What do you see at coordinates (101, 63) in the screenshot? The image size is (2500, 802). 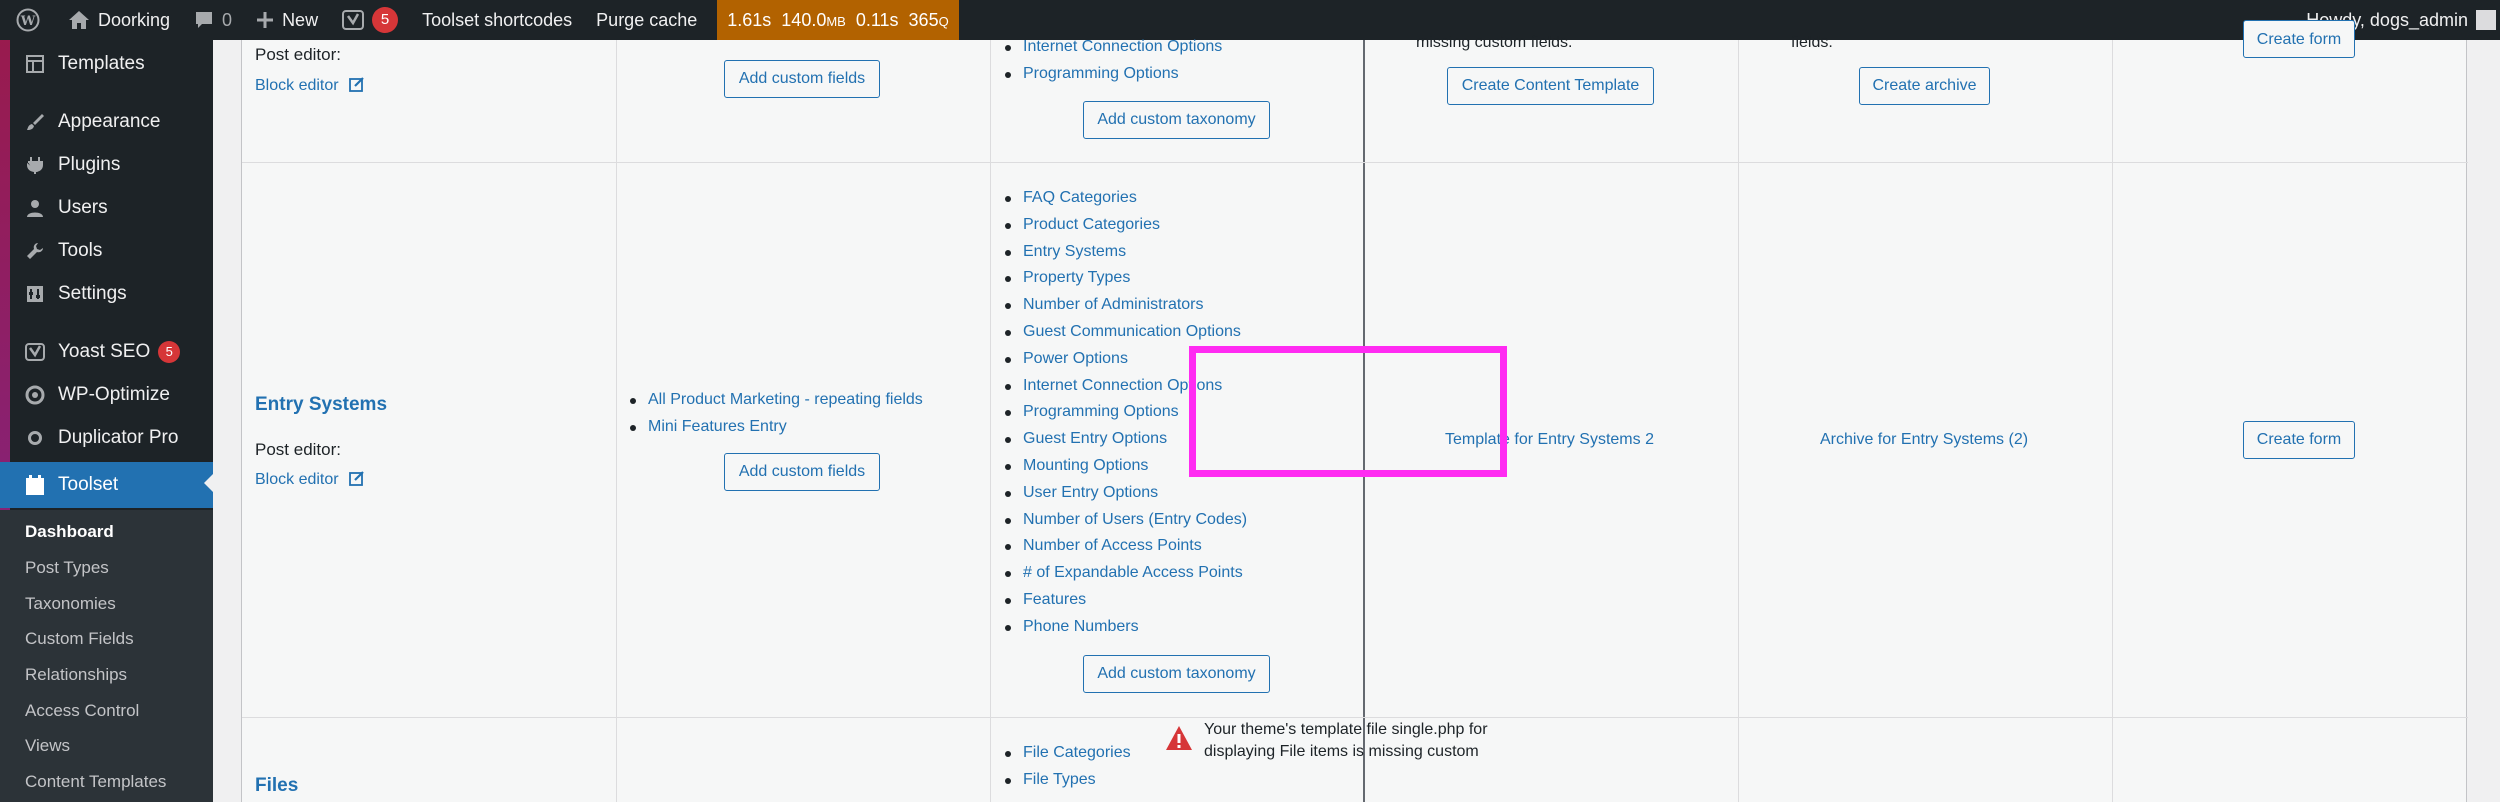 I see `sidebar-item-label: Templates` at bounding box center [101, 63].